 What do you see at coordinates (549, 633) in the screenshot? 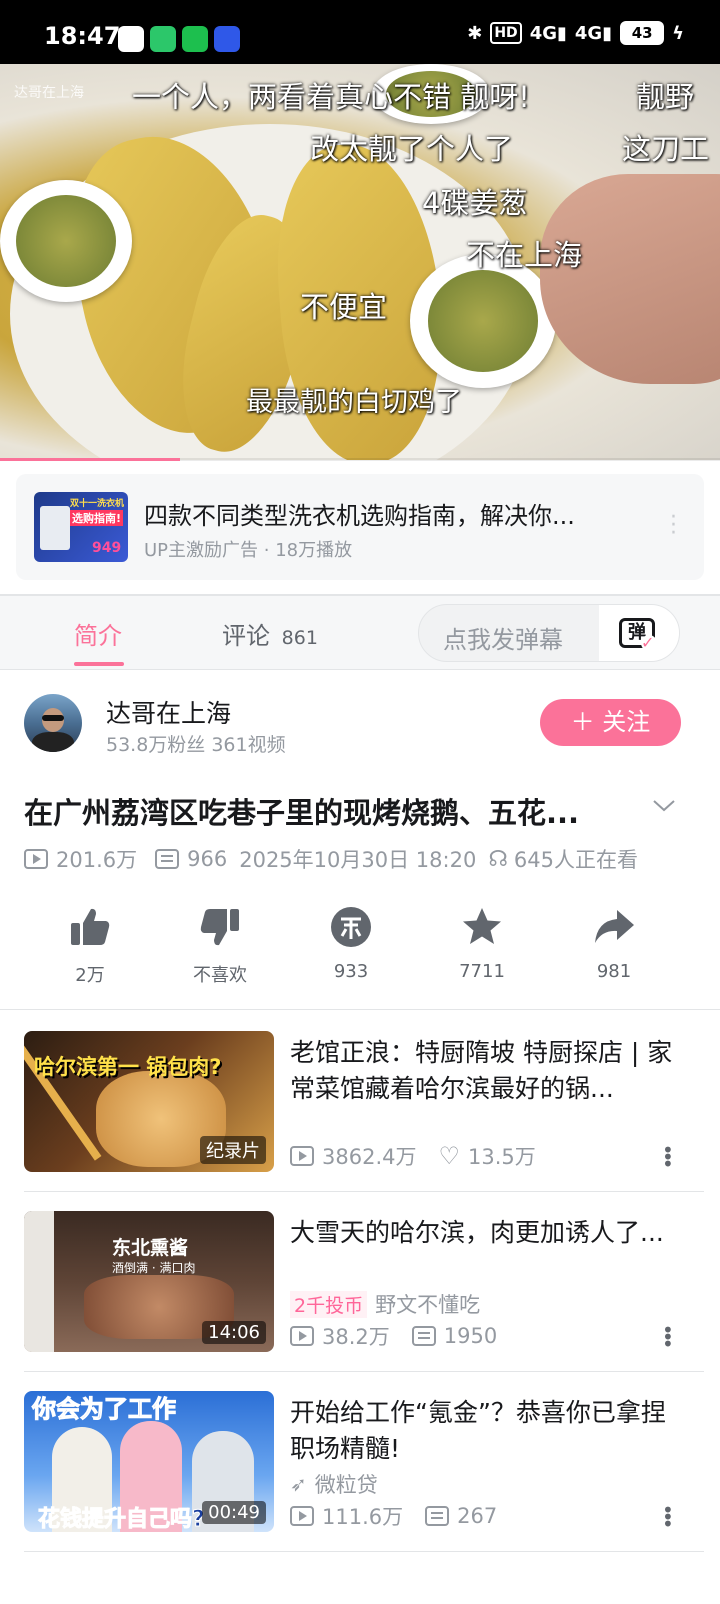
I see `danmaku-input: 点我发弹幕 弹 ✓` at bounding box center [549, 633].